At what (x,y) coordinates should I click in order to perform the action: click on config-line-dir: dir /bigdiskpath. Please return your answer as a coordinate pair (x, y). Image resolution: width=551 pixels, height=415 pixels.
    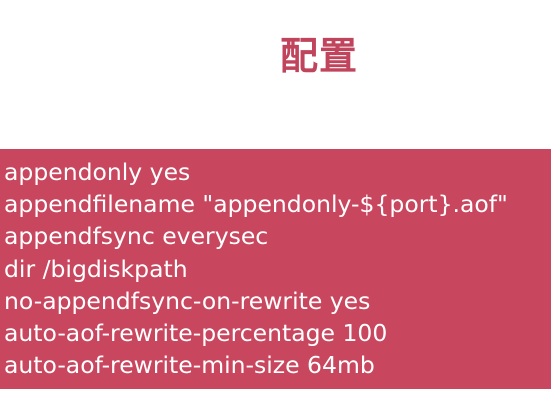
    Looking at the image, I should click on (96, 268).